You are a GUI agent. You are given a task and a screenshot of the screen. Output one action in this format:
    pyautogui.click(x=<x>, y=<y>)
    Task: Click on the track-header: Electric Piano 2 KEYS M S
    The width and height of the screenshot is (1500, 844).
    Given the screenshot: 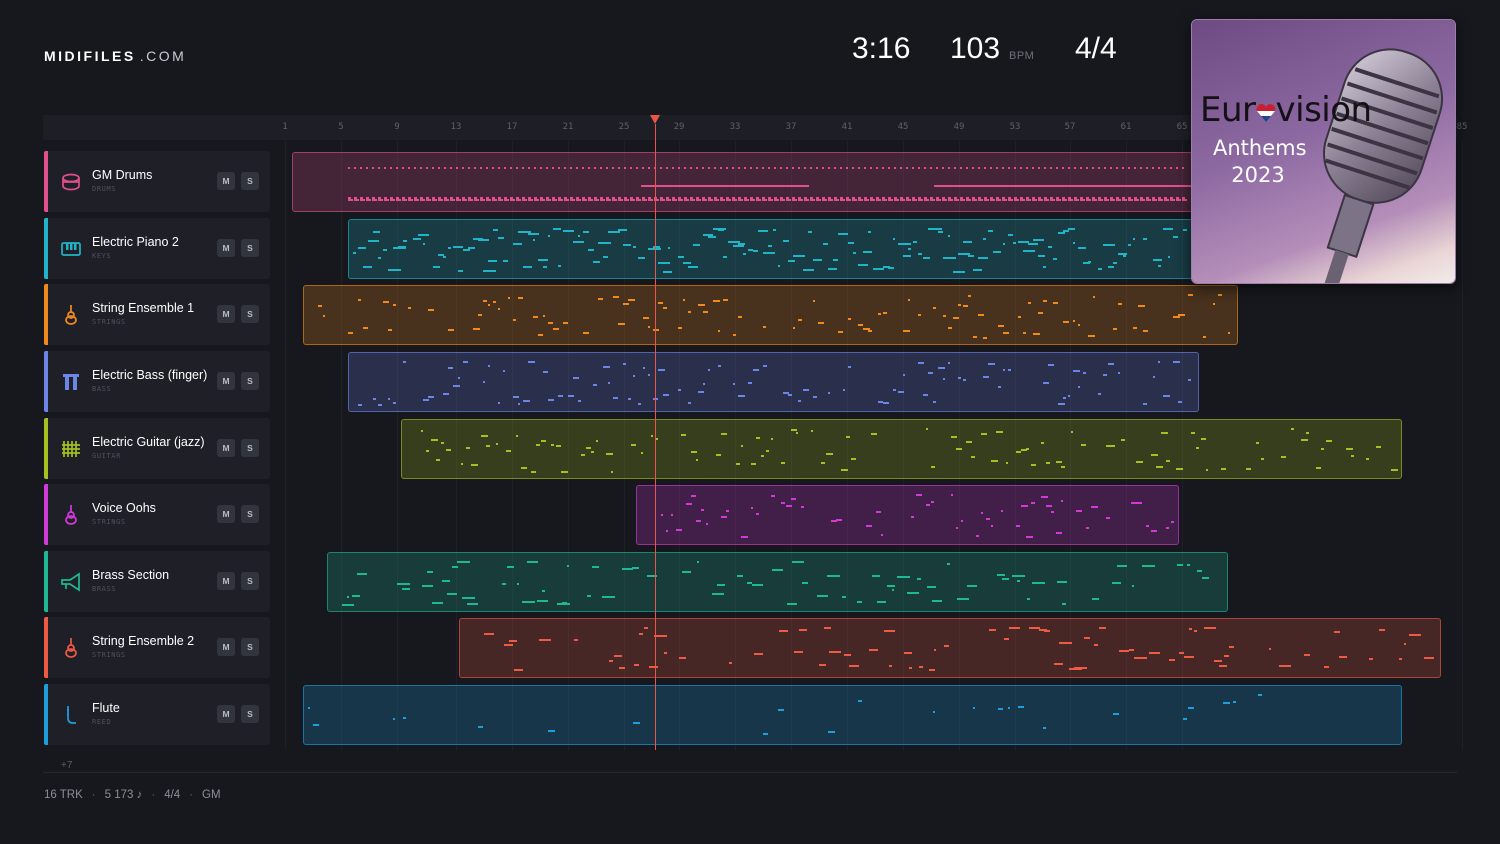 What is the action you would take?
    pyautogui.click(x=157, y=248)
    